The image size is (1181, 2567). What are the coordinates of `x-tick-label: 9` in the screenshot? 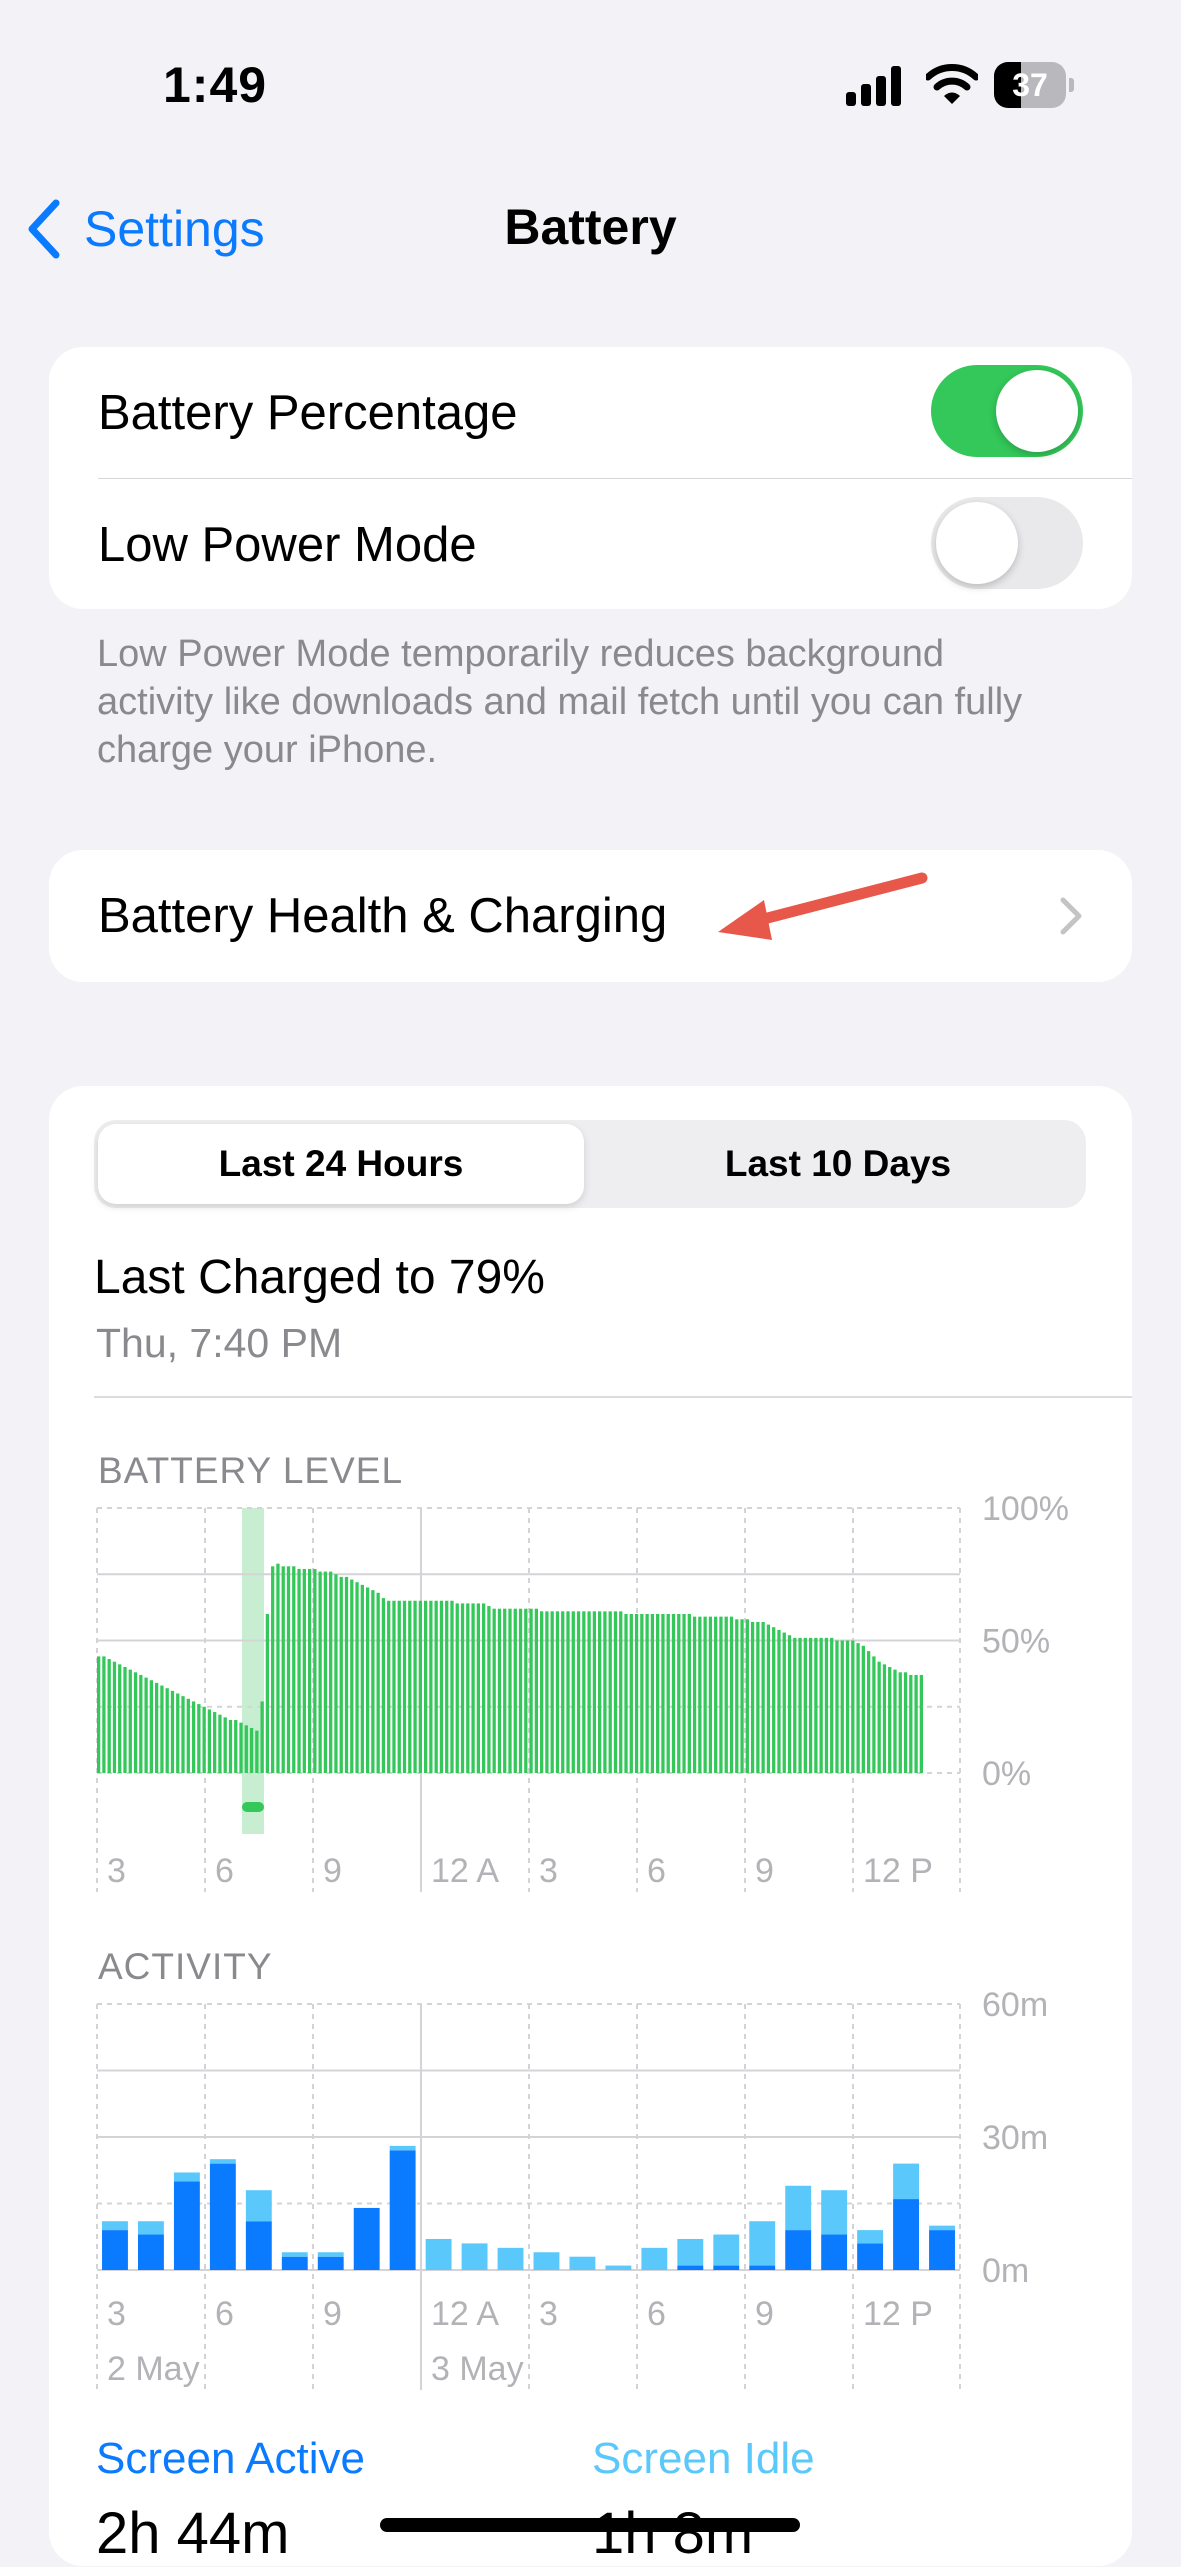 It's located at (764, 1871).